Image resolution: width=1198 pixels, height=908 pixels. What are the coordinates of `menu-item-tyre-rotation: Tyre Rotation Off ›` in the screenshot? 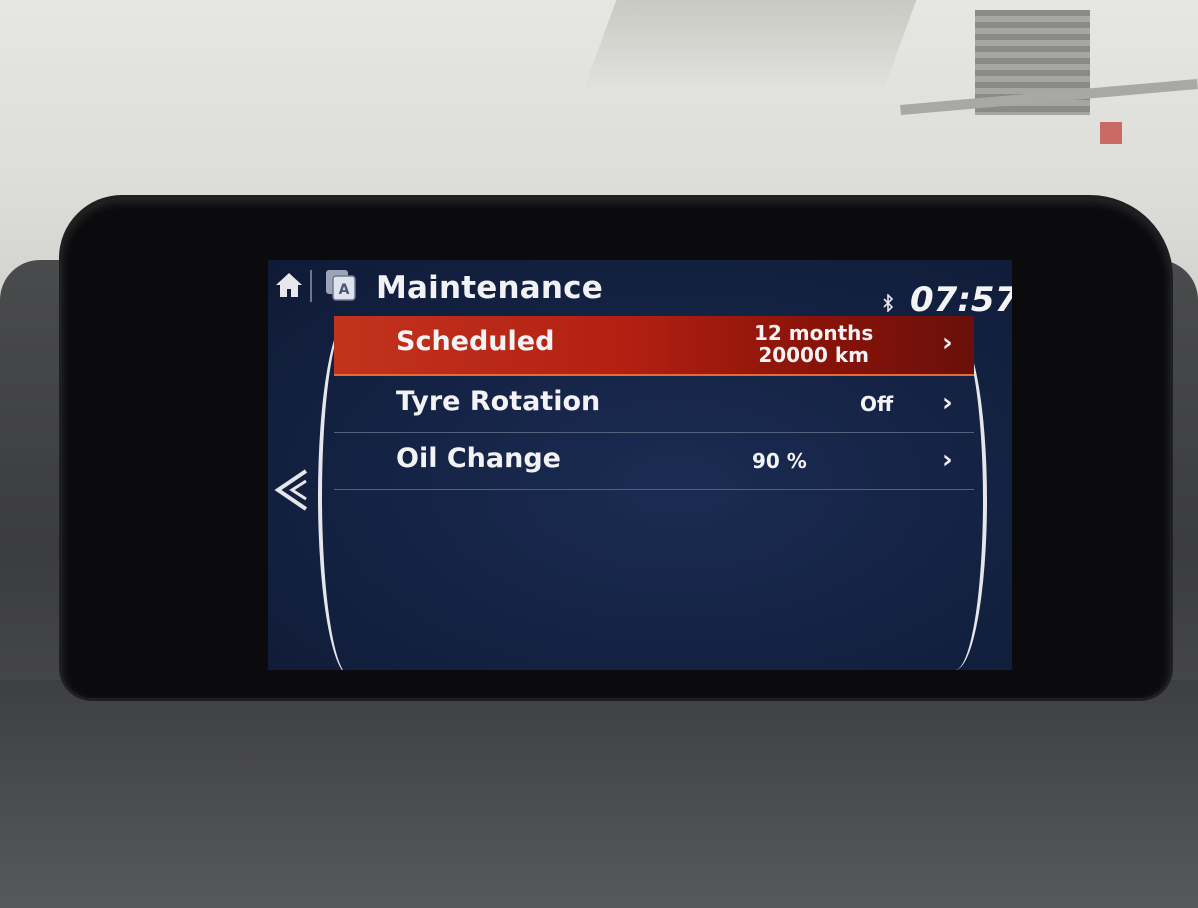 It's located at (654, 404).